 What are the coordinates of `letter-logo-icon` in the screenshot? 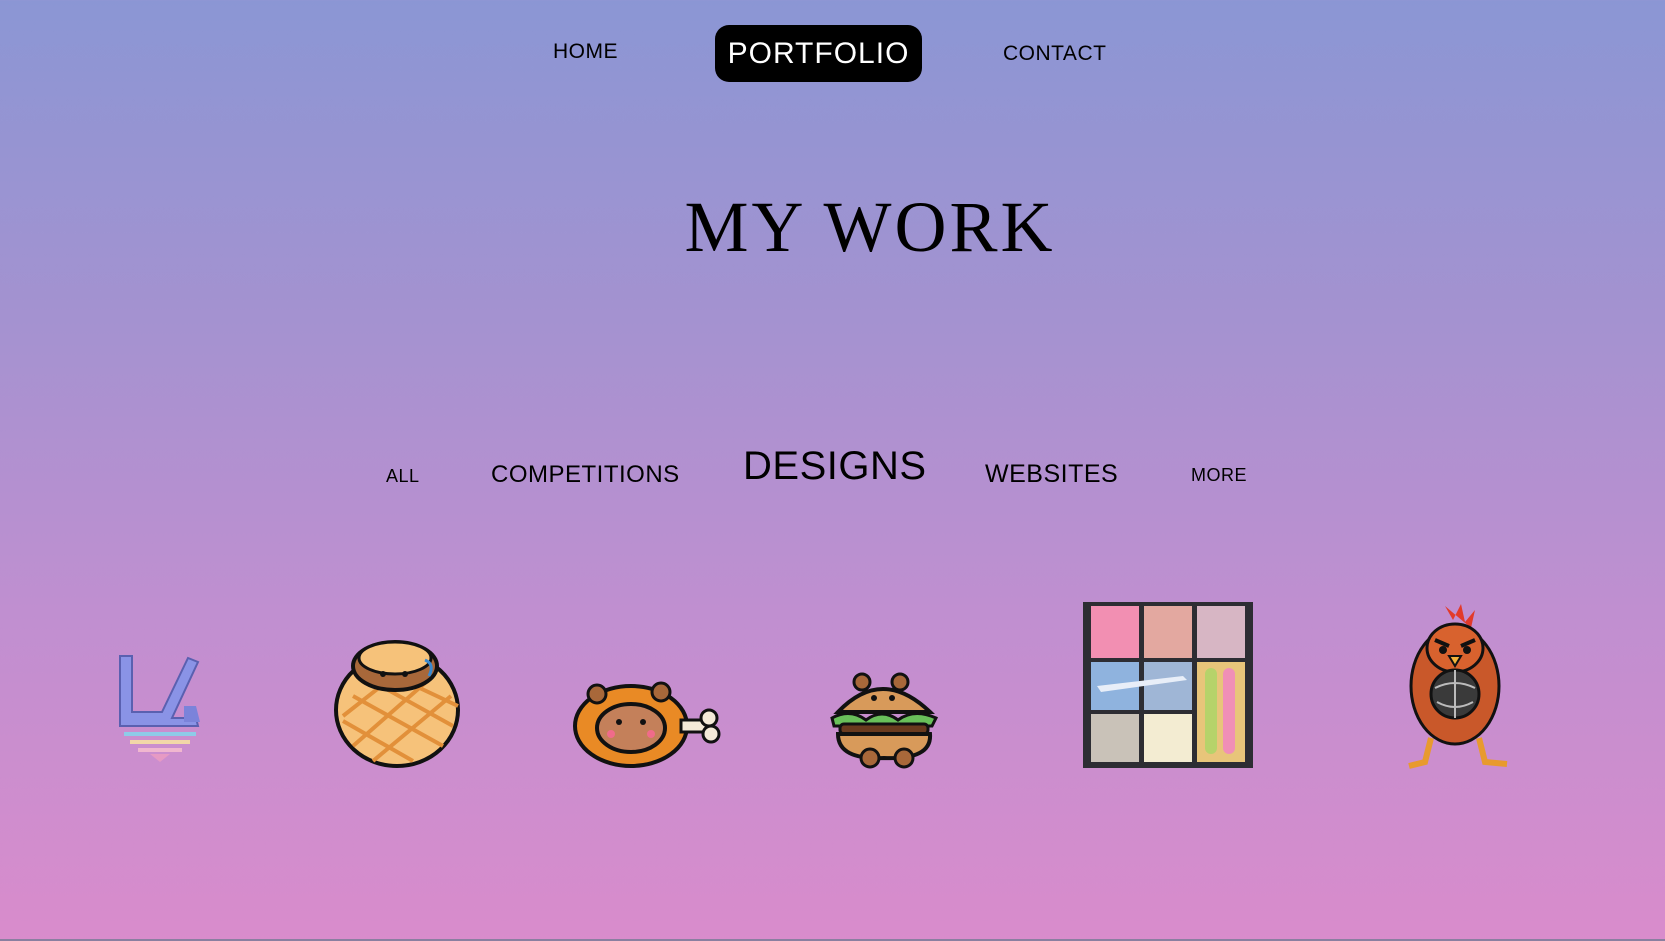 It's located at (159, 708).